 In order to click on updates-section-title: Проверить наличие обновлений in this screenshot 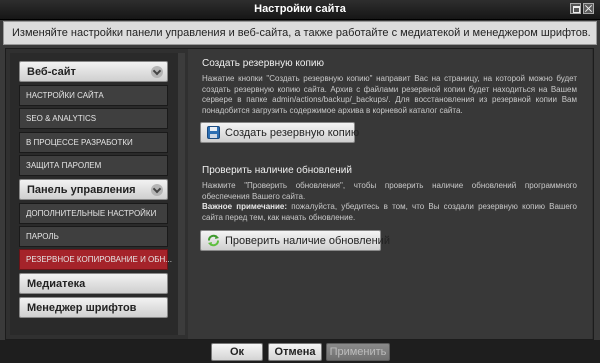, I will do `click(277, 170)`.